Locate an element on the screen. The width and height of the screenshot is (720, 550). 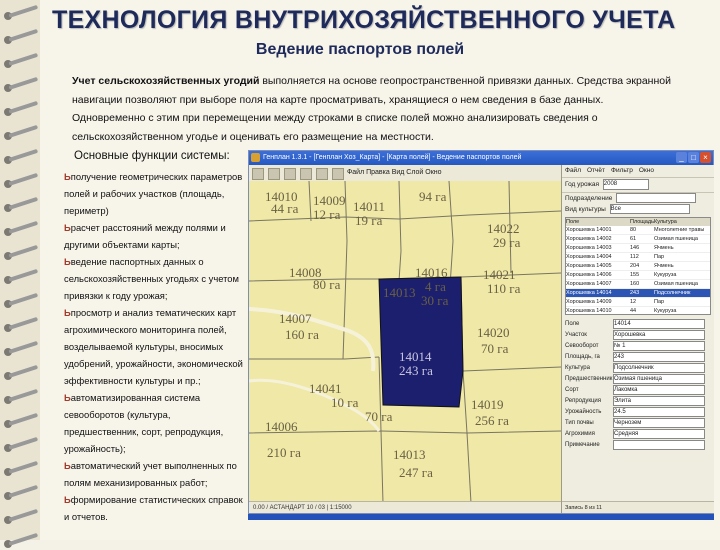
form-row: Примечание is located at coordinates (638, 445).